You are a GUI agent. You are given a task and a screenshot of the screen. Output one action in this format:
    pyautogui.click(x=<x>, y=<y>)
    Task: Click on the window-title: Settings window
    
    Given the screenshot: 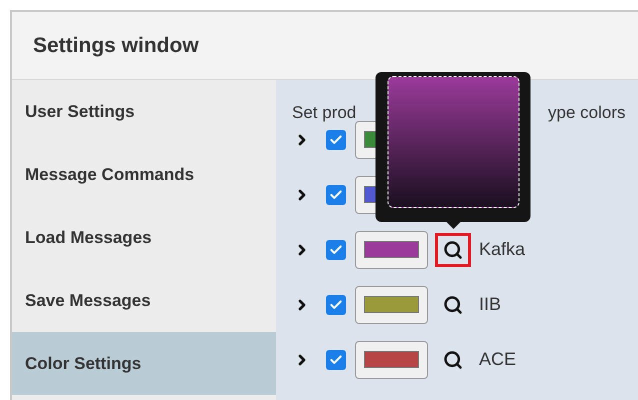 What is the action you would take?
    pyautogui.click(x=116, y=45)
    